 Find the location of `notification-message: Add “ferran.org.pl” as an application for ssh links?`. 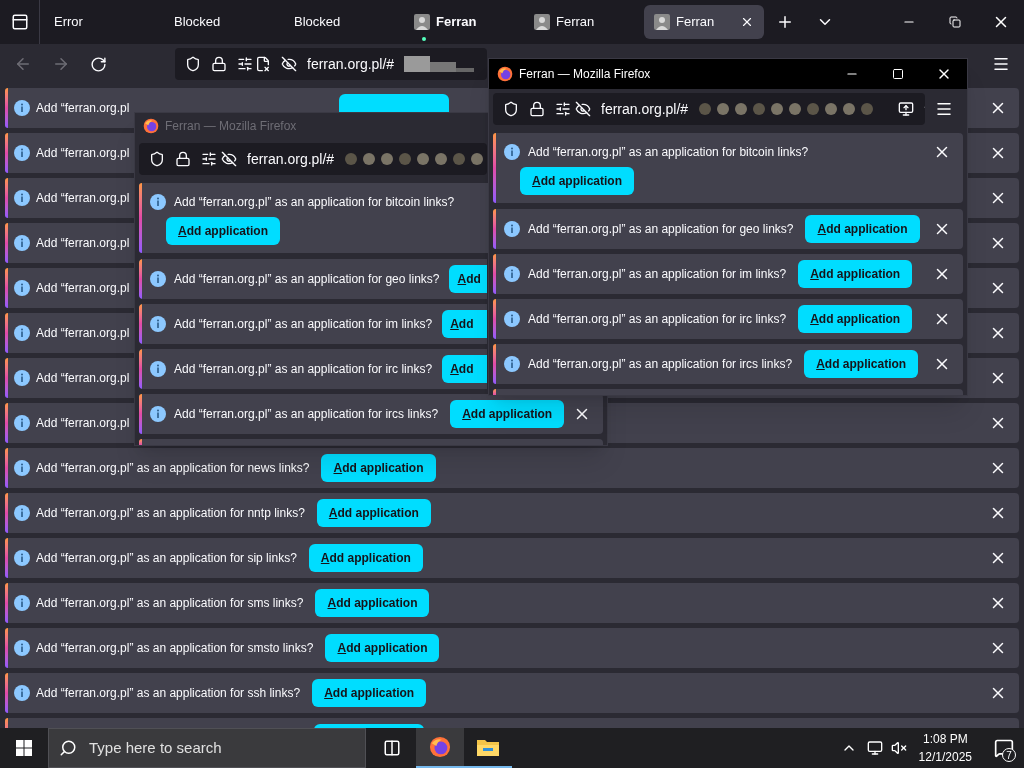

notification-message: Add “ferran.org.pl” as an application for ssh links? is located at coordinates (168, 693).